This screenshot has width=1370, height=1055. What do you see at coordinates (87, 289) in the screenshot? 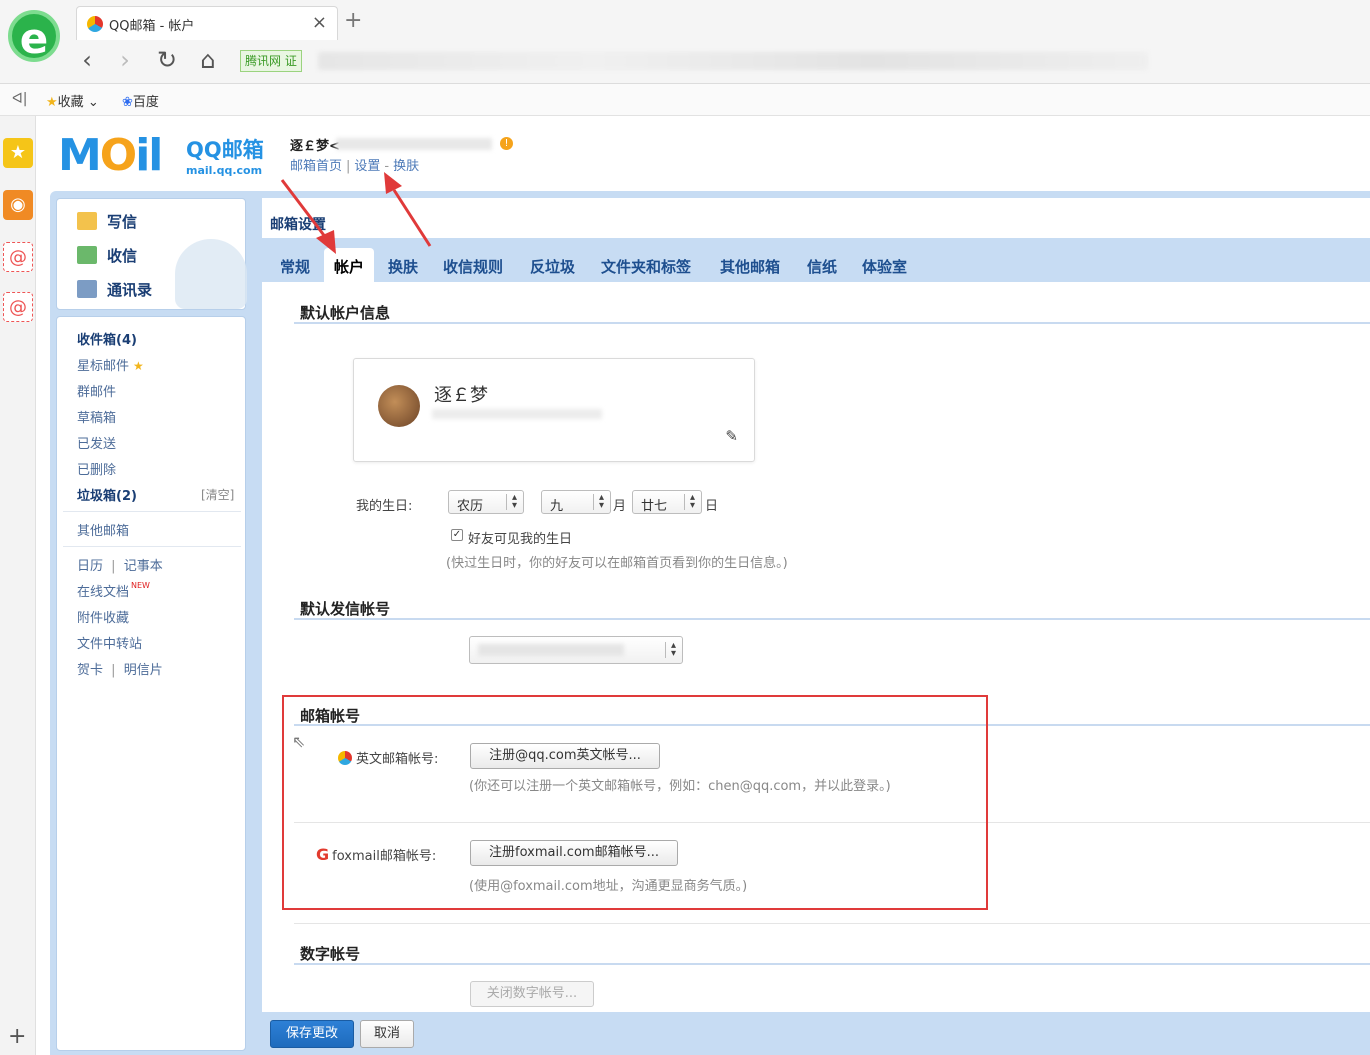
I see `contacts-icon` at bounding box center [87, 289].